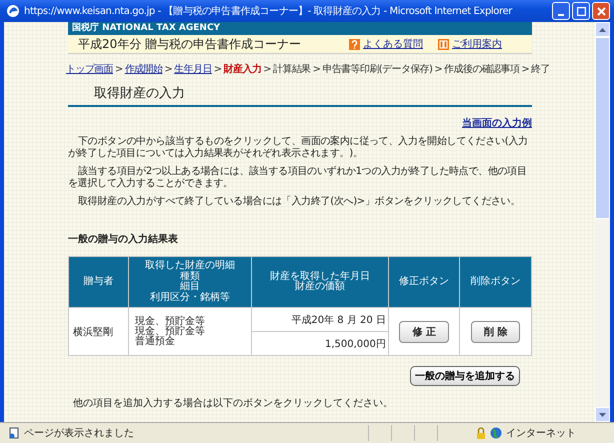 The image size is (614, 443). I want to click on breadcrumb-item: 申告書等印刷(データ保存), so click(377, 69).